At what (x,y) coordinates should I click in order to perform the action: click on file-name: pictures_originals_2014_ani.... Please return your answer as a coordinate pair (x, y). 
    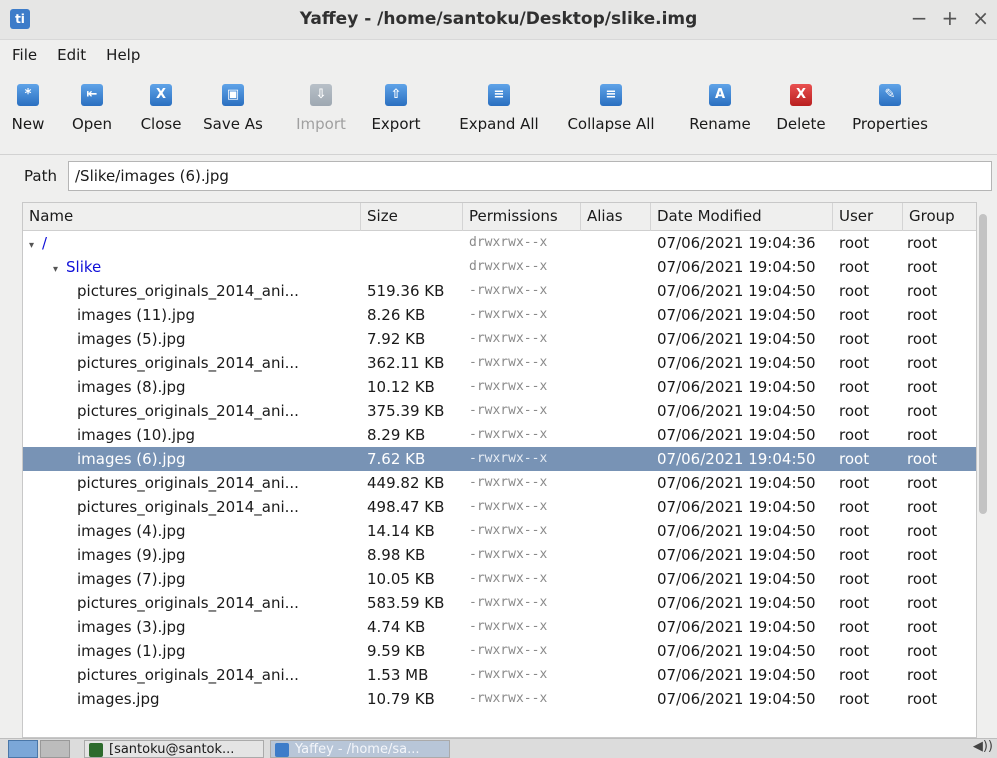
    Looking at the image, I should click on (197, 675).